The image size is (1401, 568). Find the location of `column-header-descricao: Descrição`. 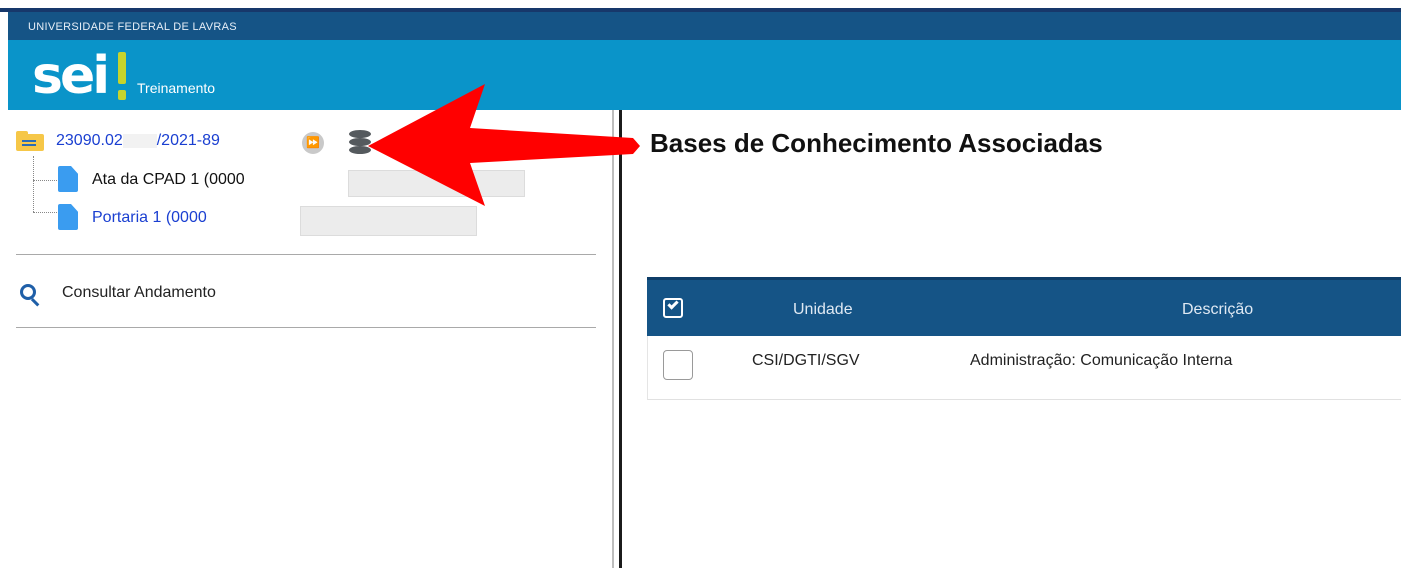

column-header-descricao: Descrição is located at coordinates (1217, 310).